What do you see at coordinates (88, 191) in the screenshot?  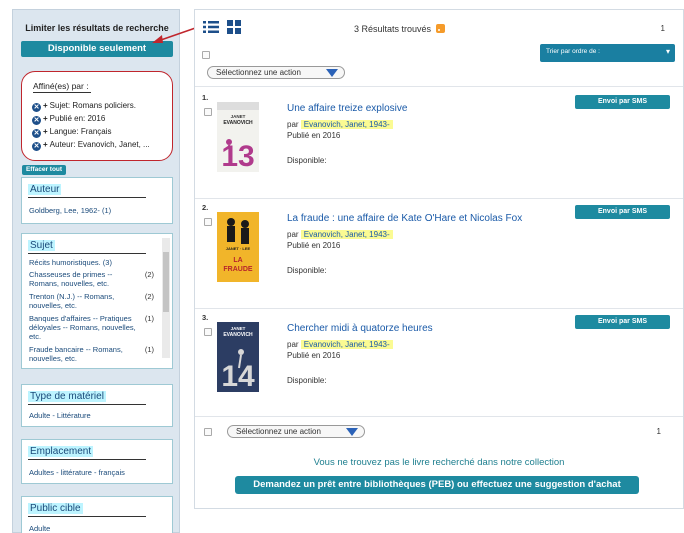 I see `facet-title: Auteur` at bounding box center [88, 191].